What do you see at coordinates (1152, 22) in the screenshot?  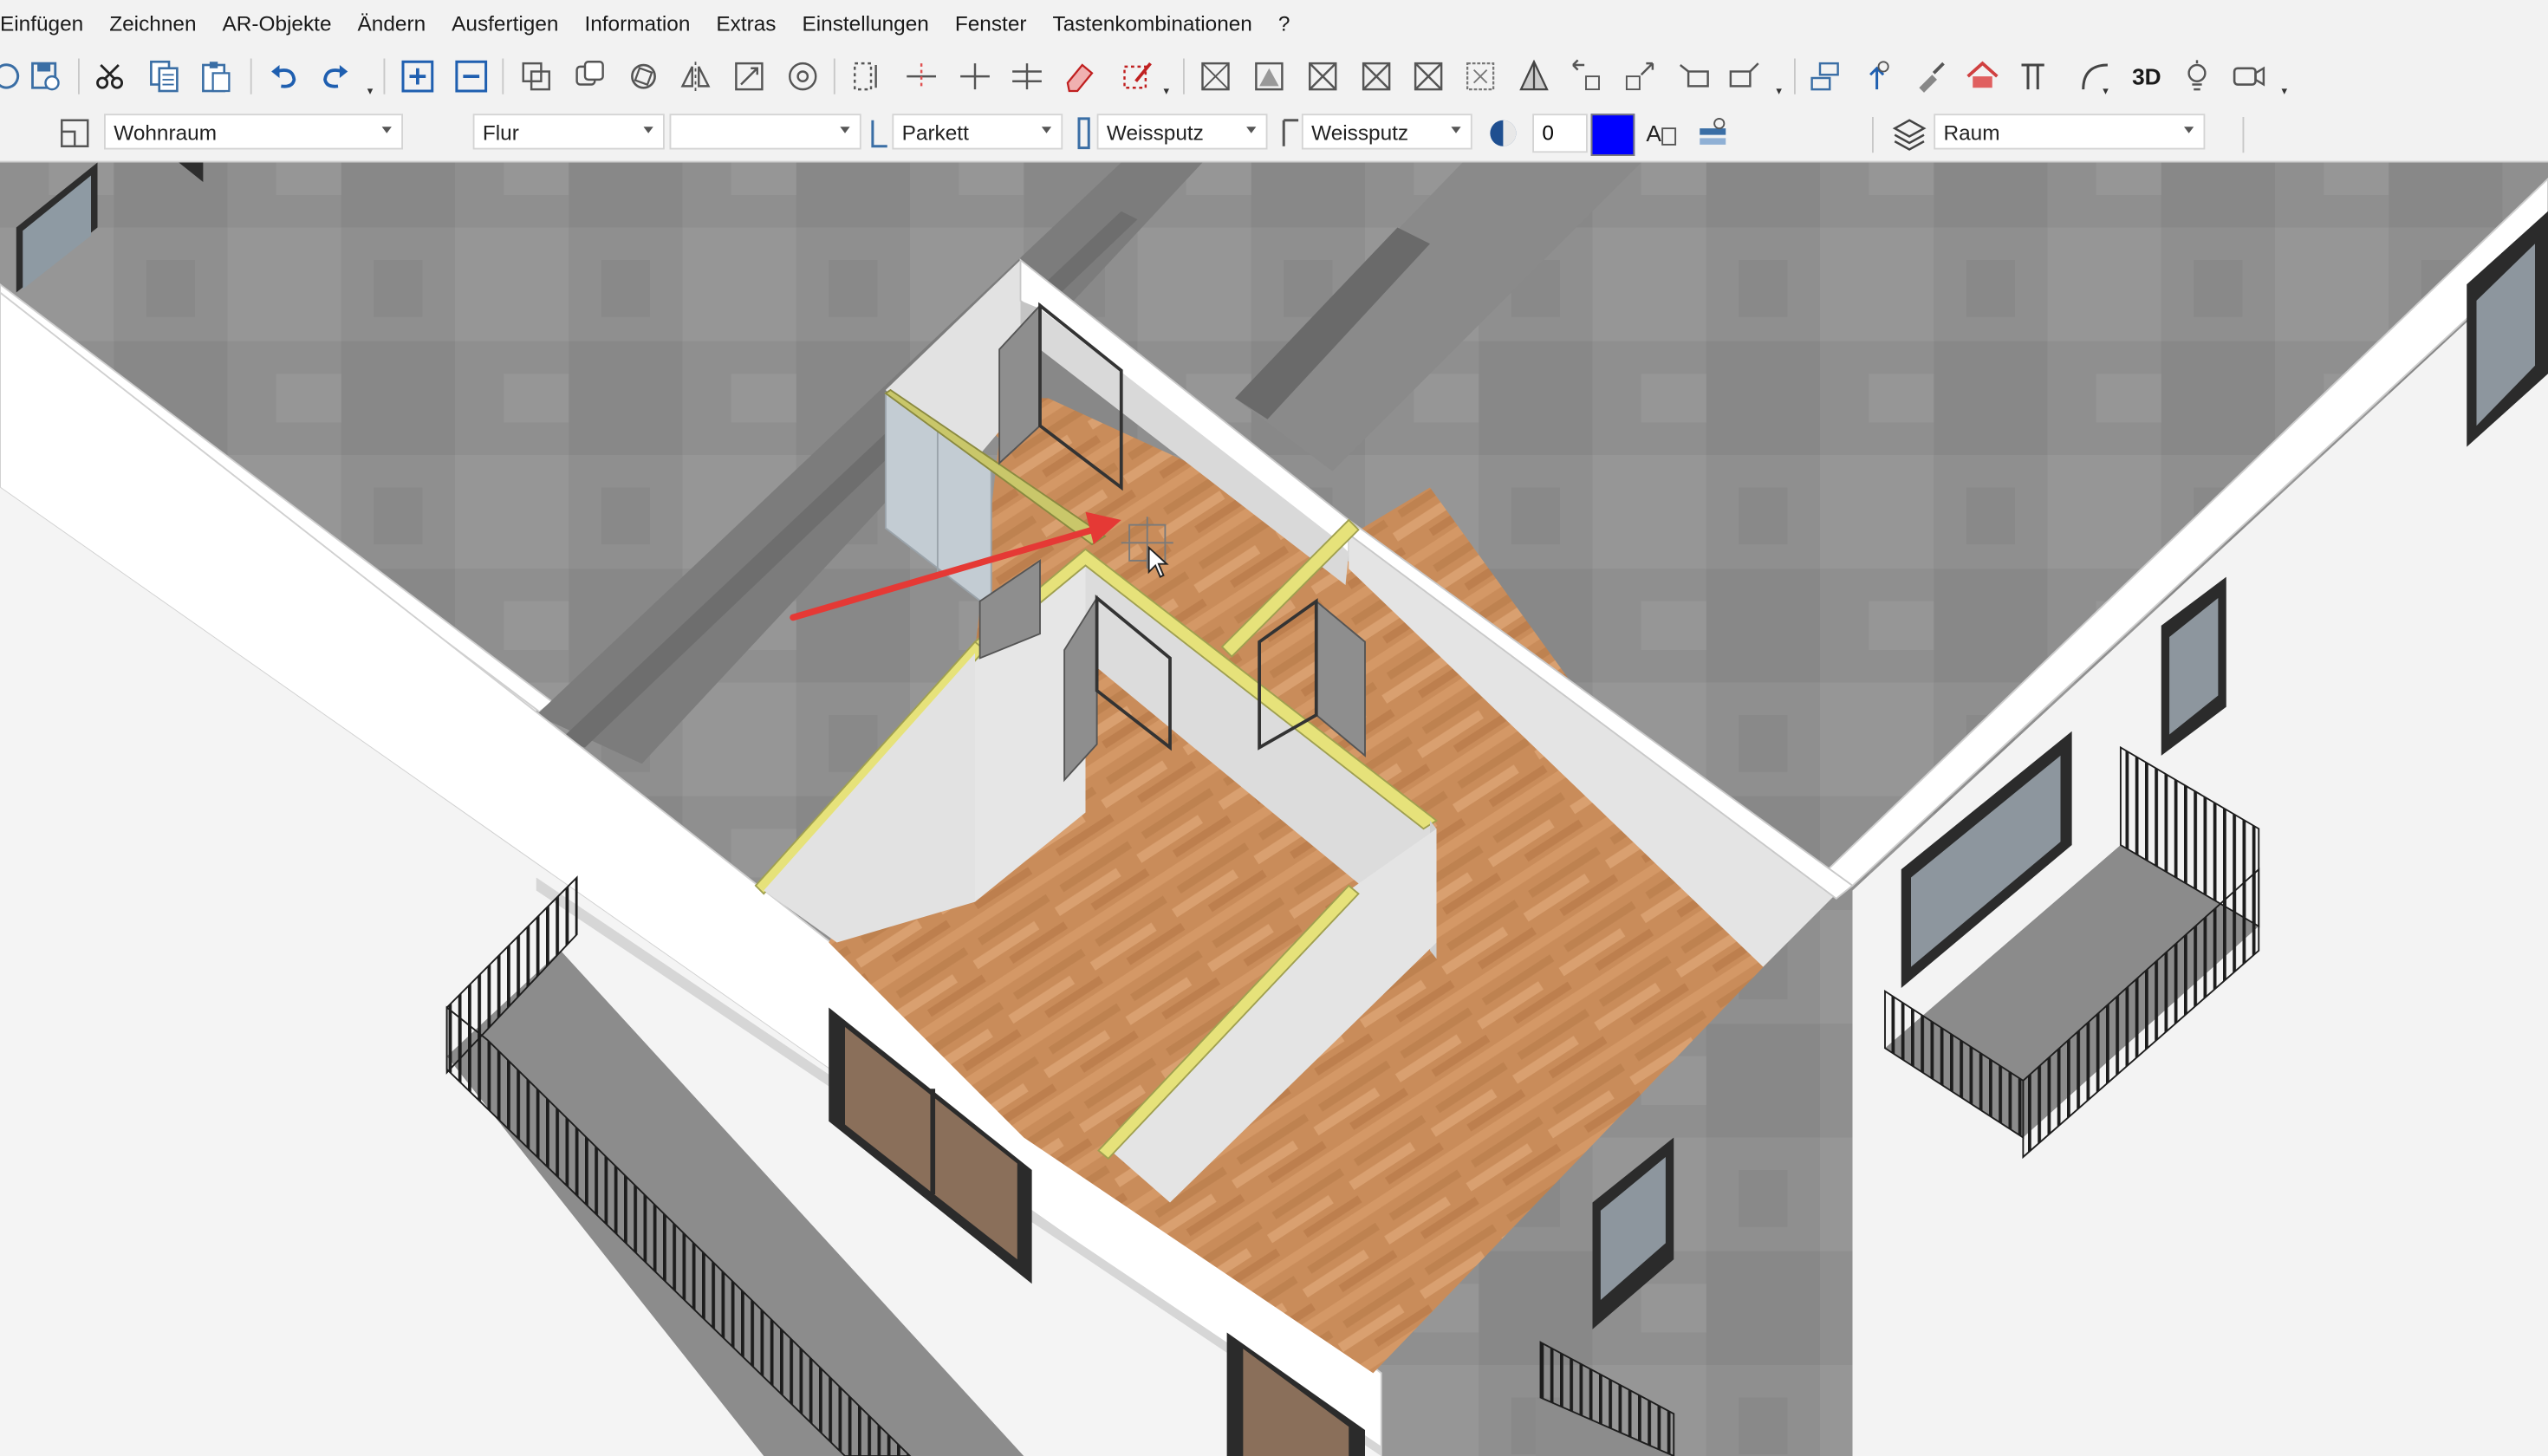 I see `menu-tastenkombinationen: Tastenkombinationen` at bounding box center [1152, 22].